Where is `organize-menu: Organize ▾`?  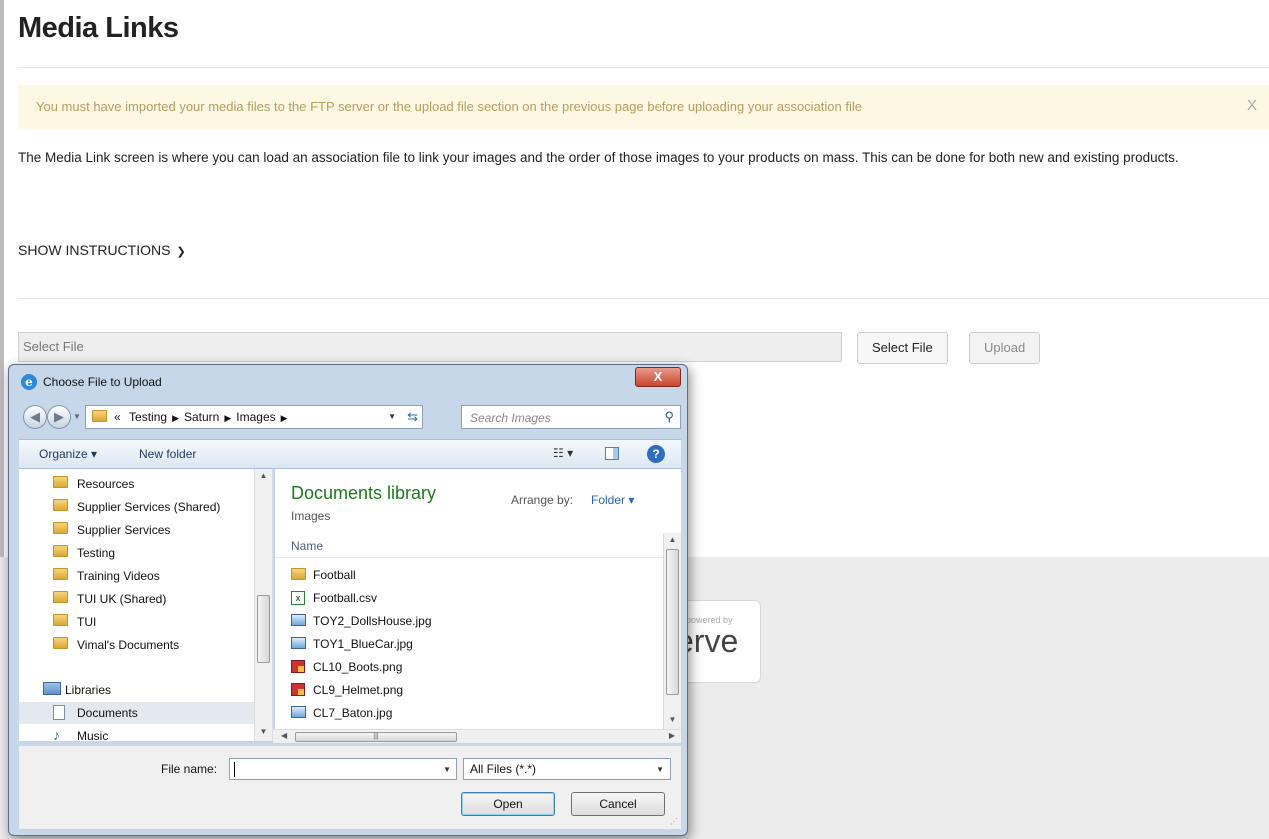 organize-menu: Organize ▾ is located at coordinates (68, 454).